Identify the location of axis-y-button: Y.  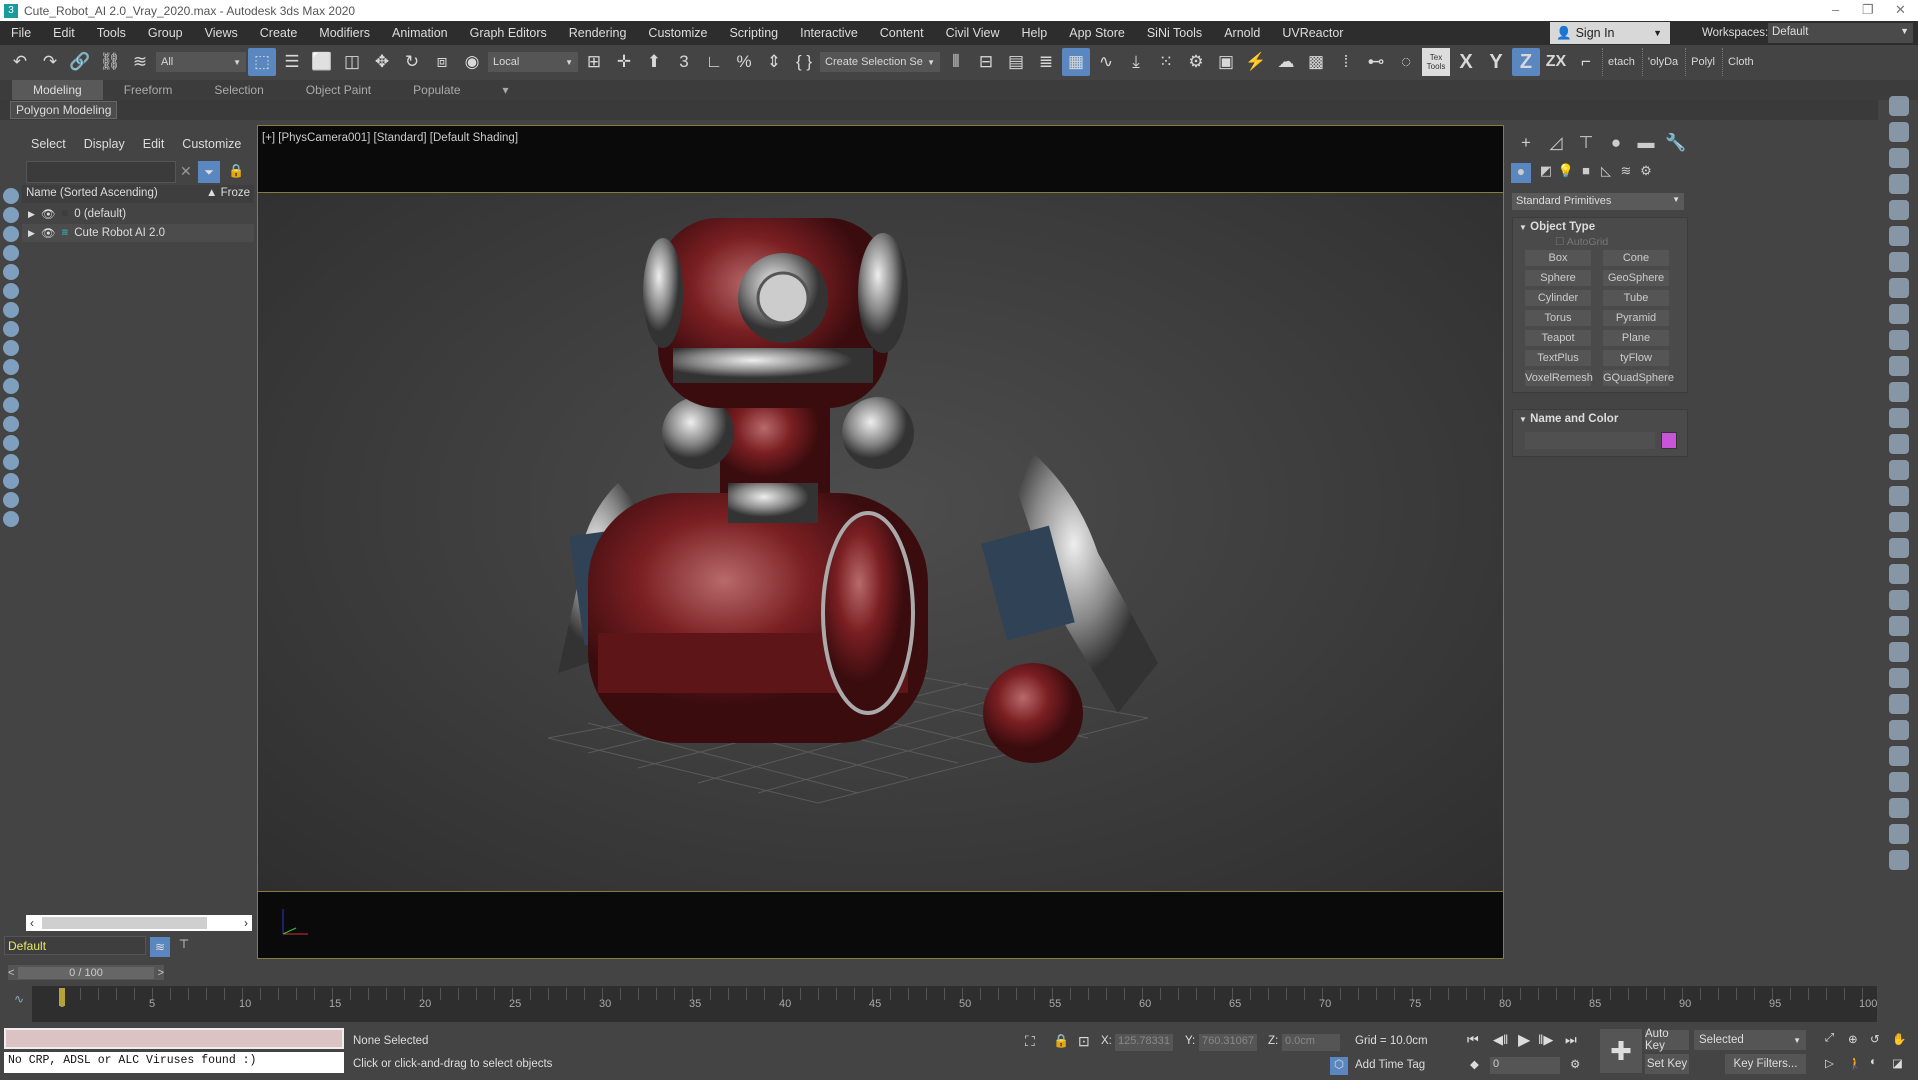
(1496, 62).